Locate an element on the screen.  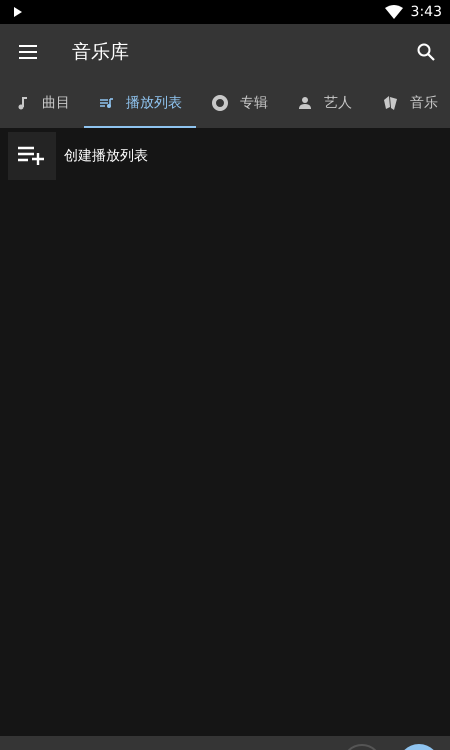
clock-time: 3:43 is located at coordinates (426, 12).